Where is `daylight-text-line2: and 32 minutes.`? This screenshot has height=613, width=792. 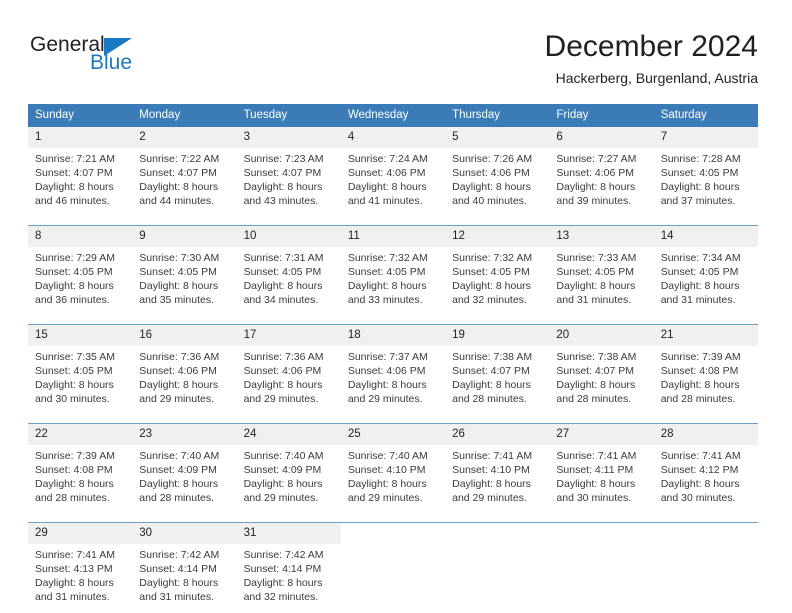 daylight-text-line2: and 32 minutes. is located at coordinates (281, 597).